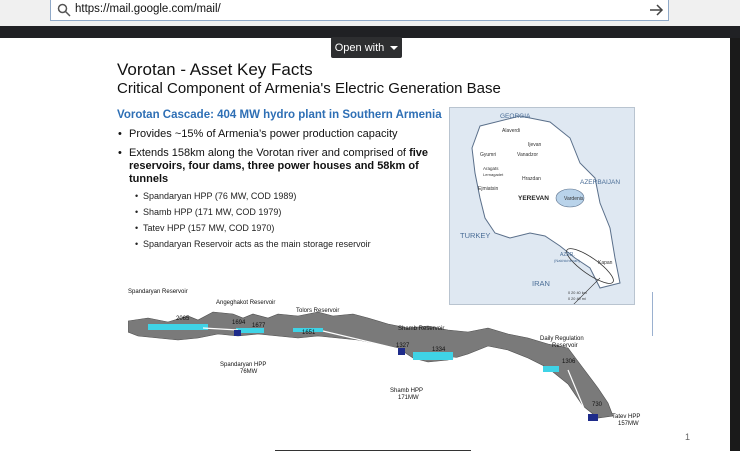 This screenshot has width=740, height=451. Describe the element at coordinates (515, 116) in the screenshot. I see `map-label-georgia: GEORGIA` at that location.